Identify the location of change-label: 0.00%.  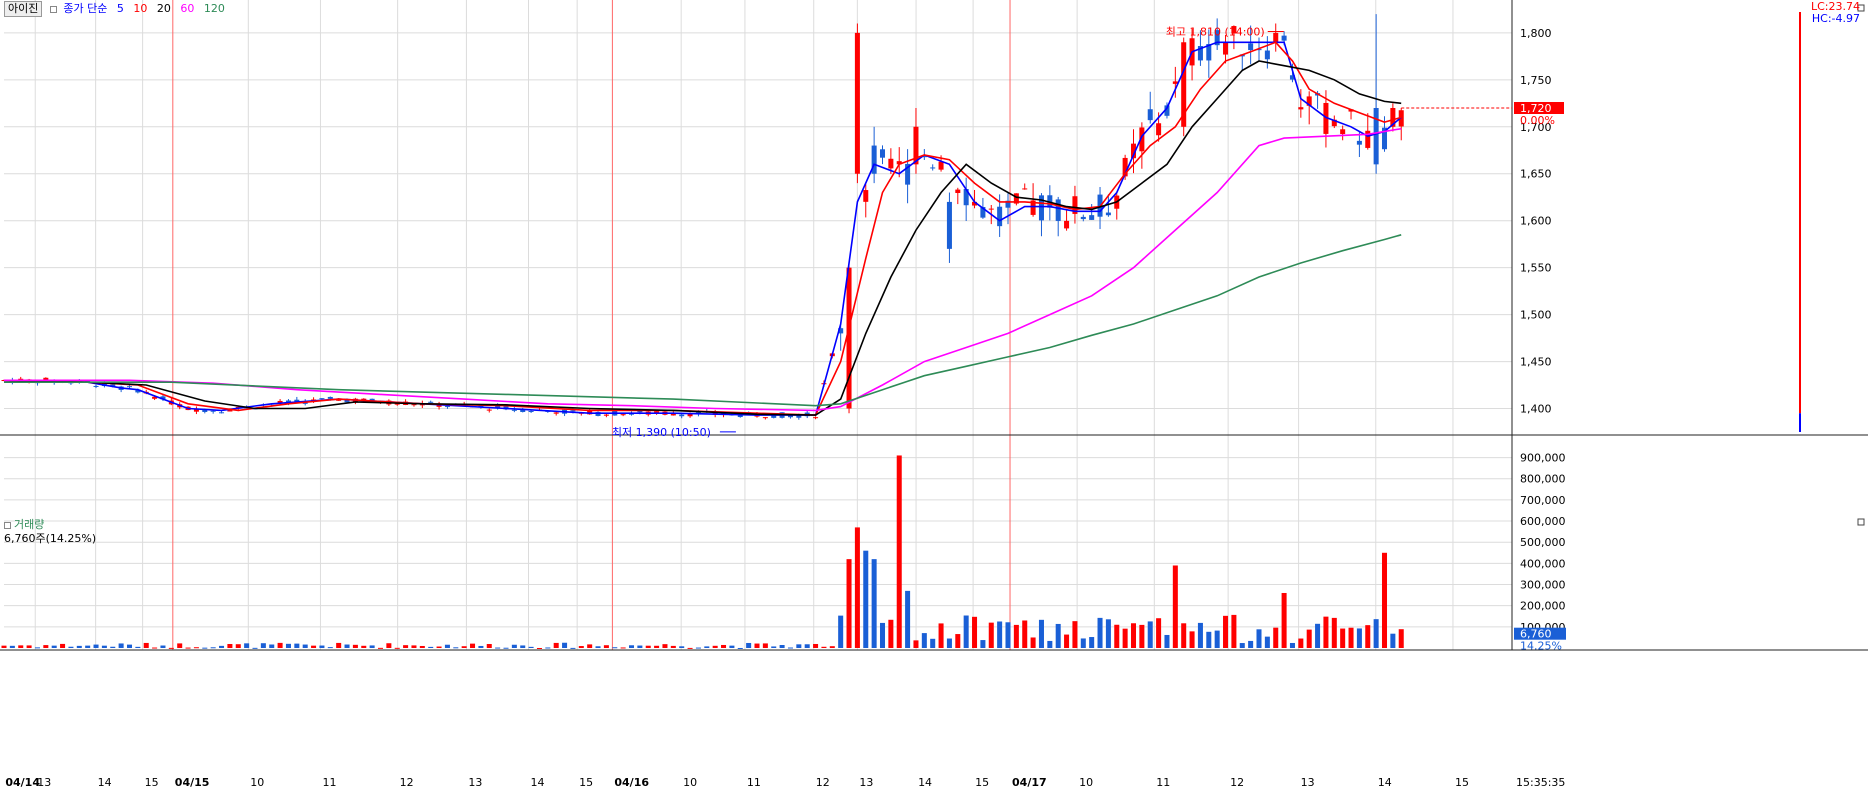
(1537, 120).